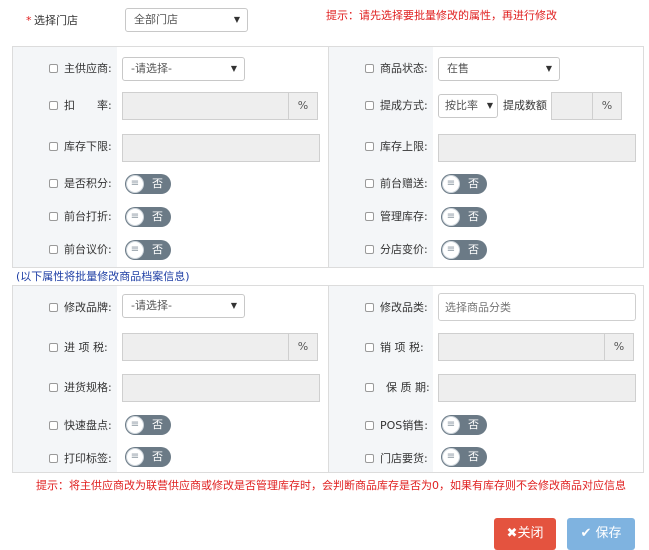  Describe the element at coordinates (157, 183) in the screenshot. I see `points-toggle-text: 否` at that location.